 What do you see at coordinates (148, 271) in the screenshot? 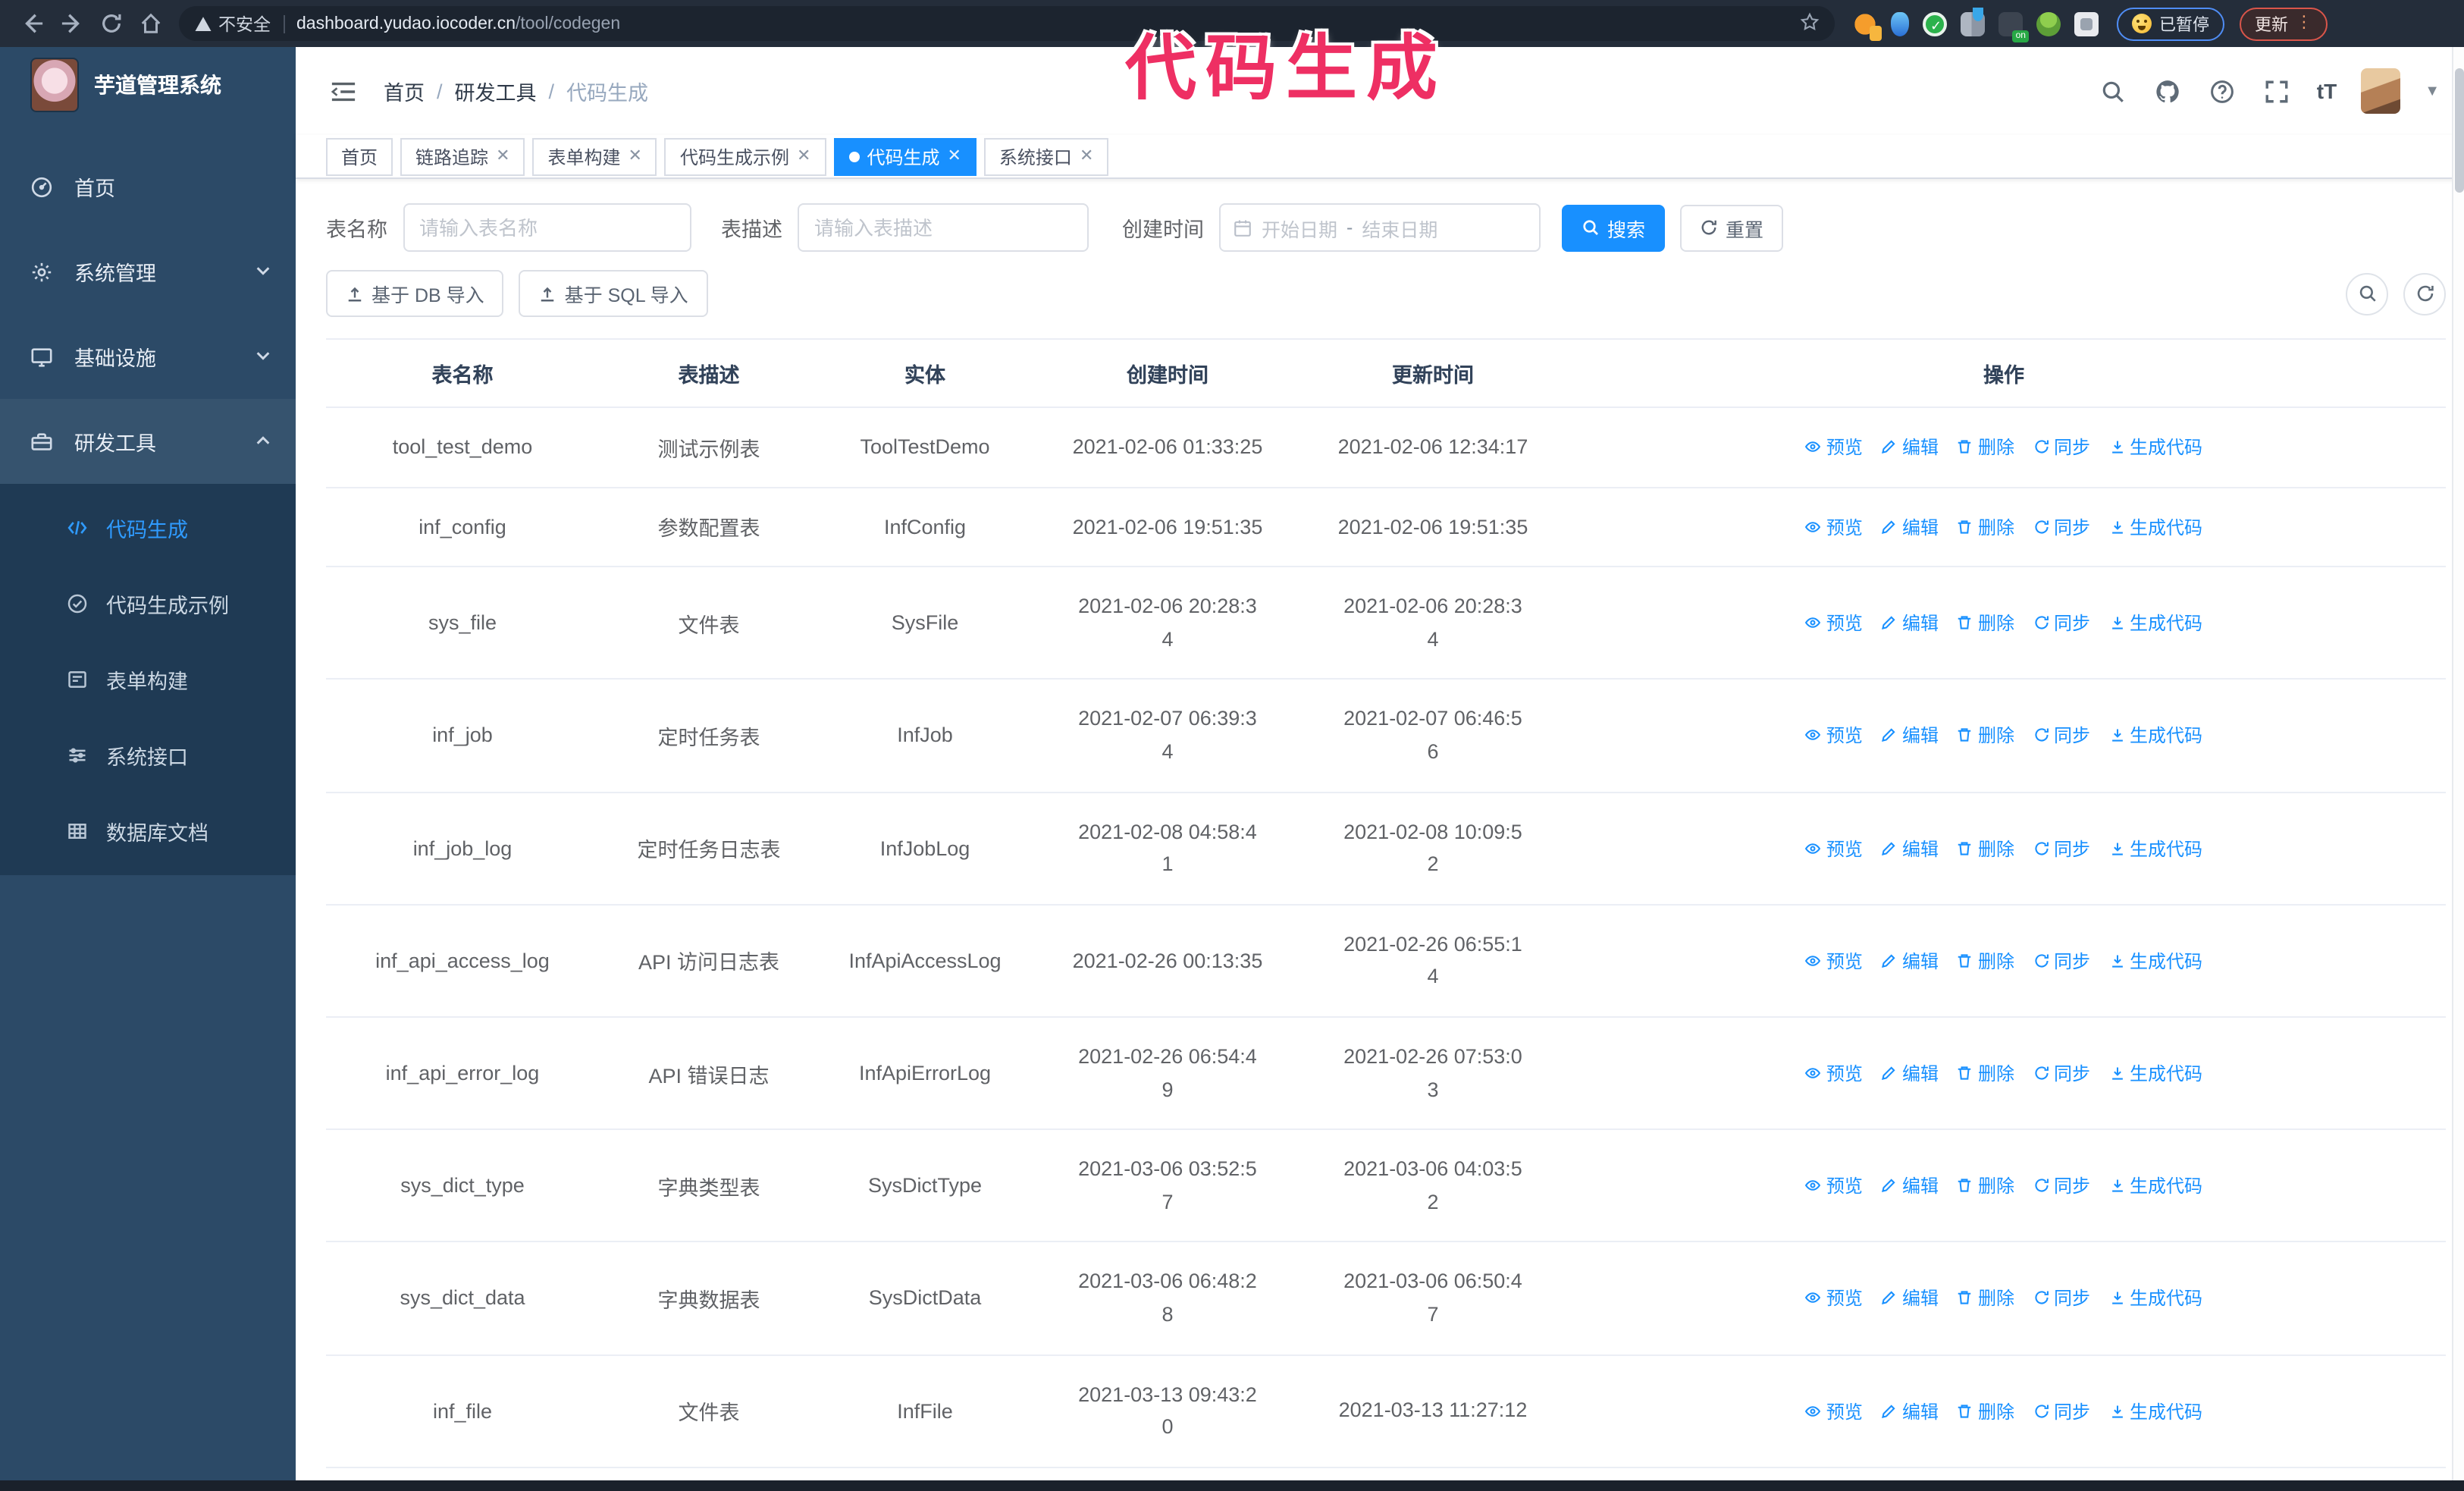
I see `sidebar-item-system: 系统管理` at bounding box center [148, 271].